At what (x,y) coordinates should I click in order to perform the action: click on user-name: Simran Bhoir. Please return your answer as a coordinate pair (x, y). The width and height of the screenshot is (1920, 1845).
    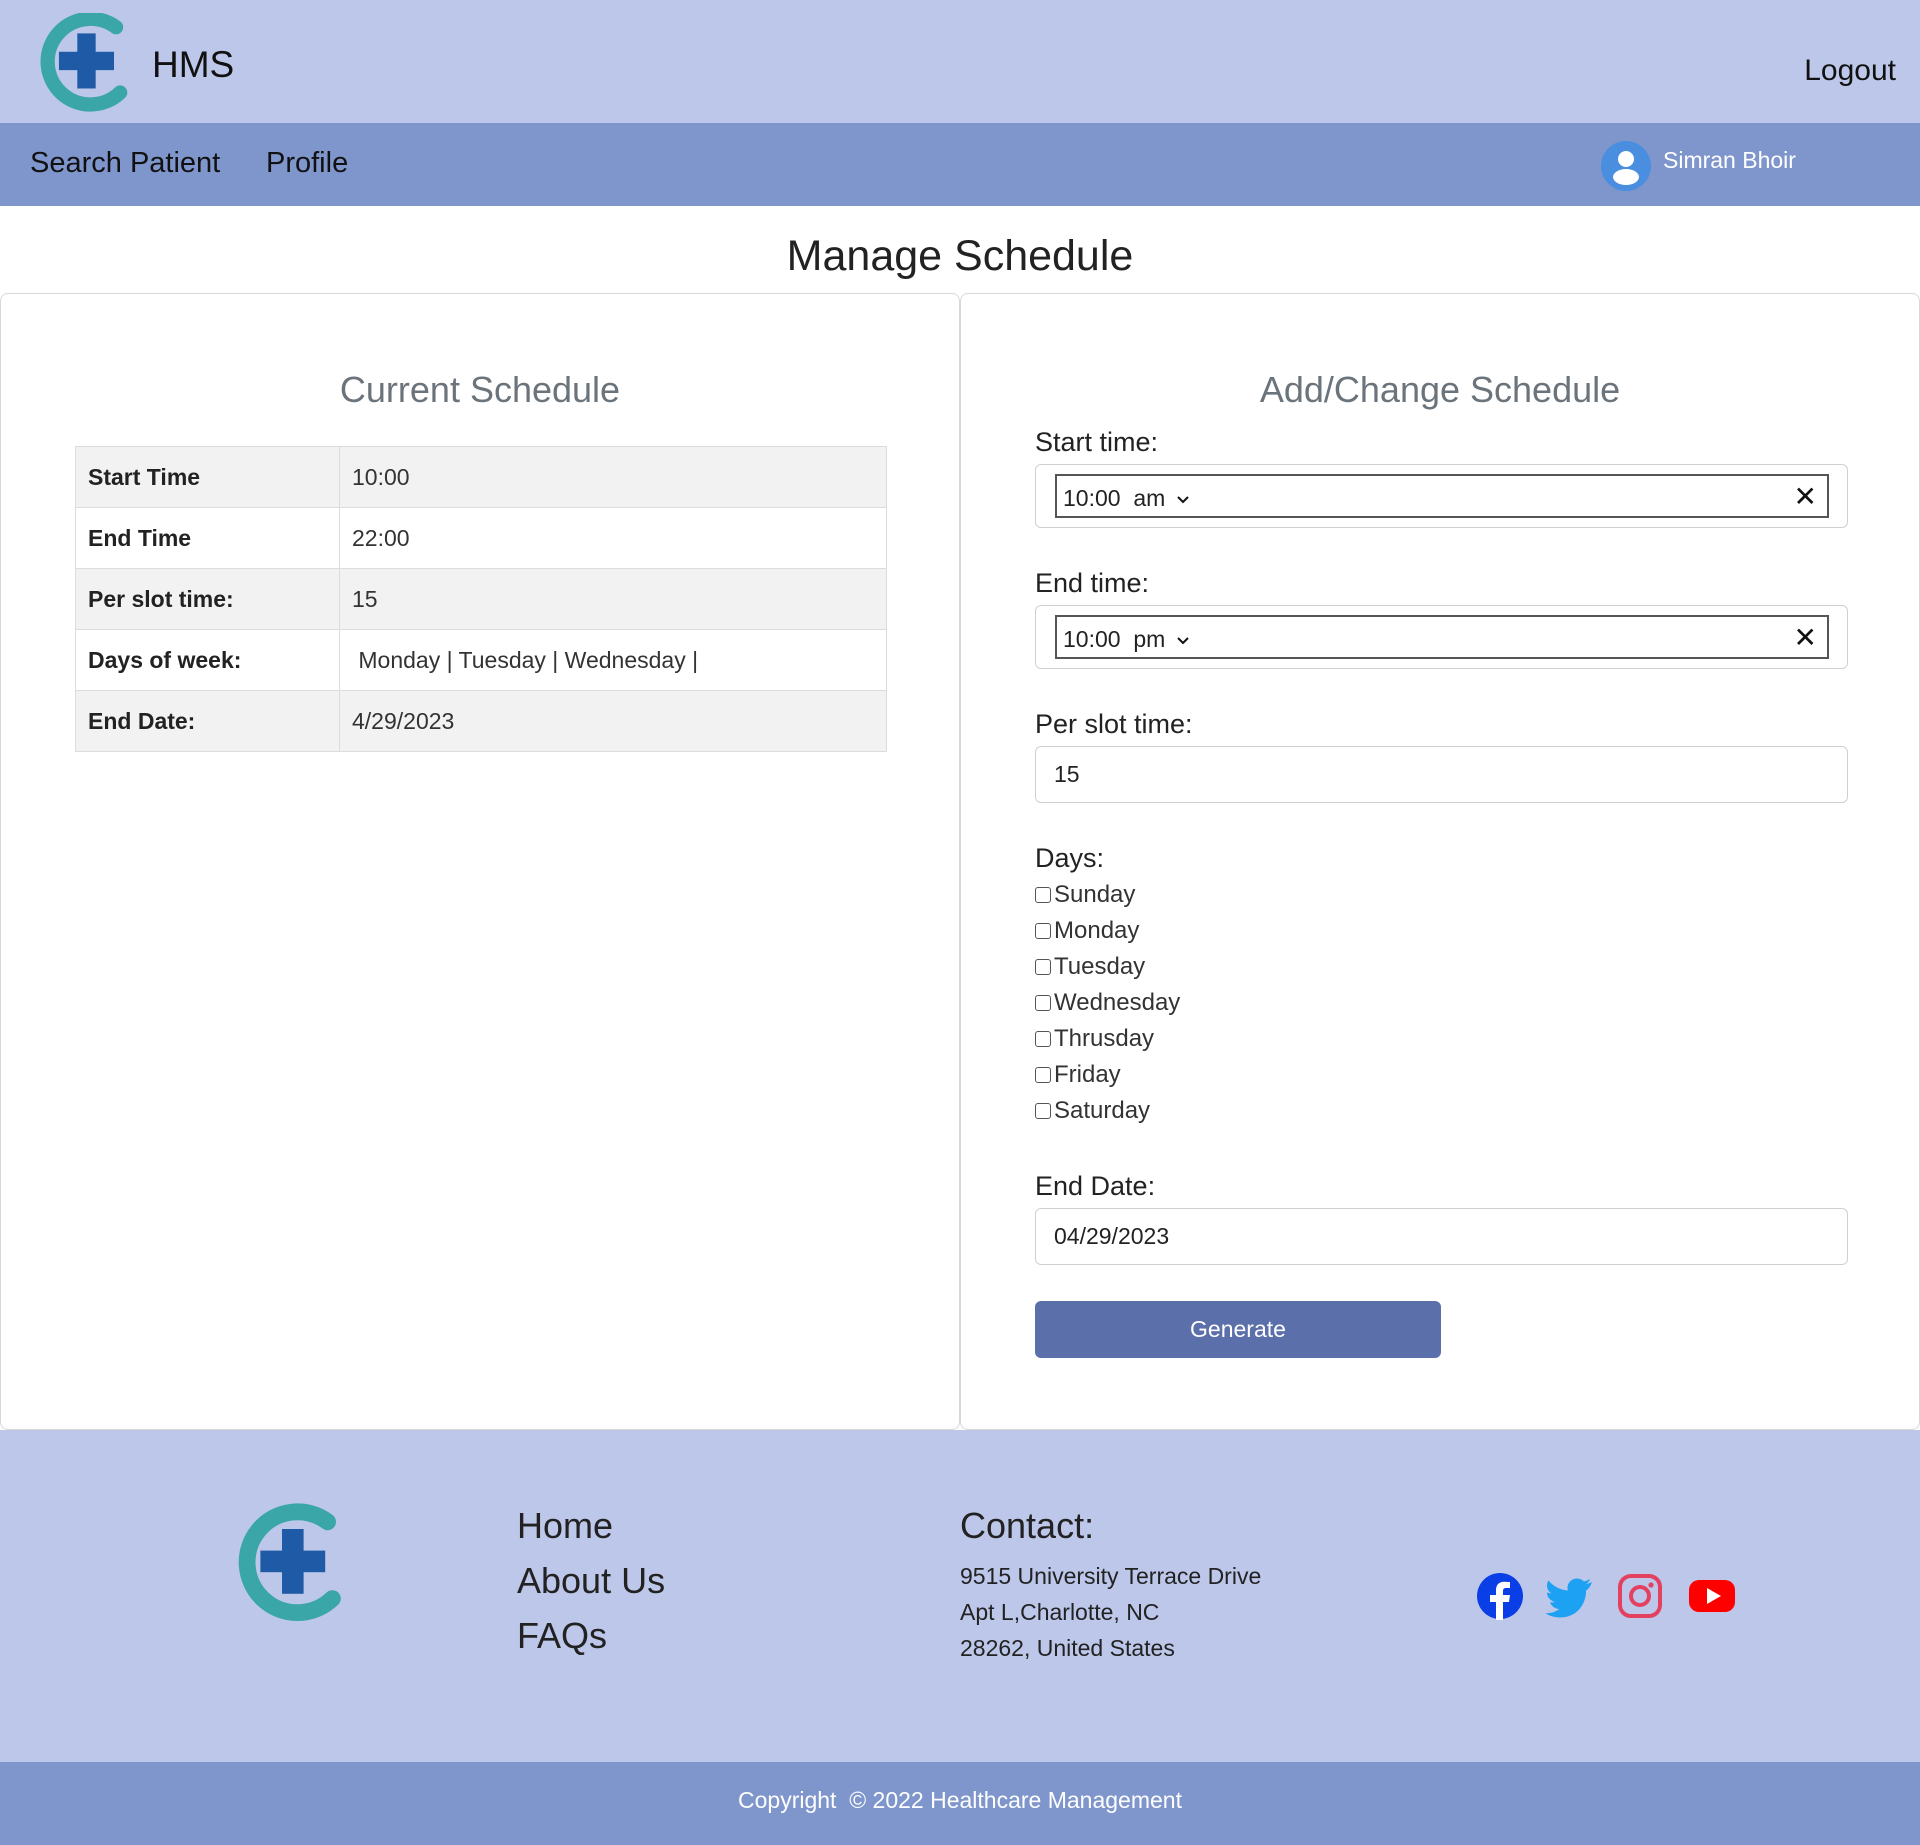
    Looking at the image, I should click on (1729, 160).